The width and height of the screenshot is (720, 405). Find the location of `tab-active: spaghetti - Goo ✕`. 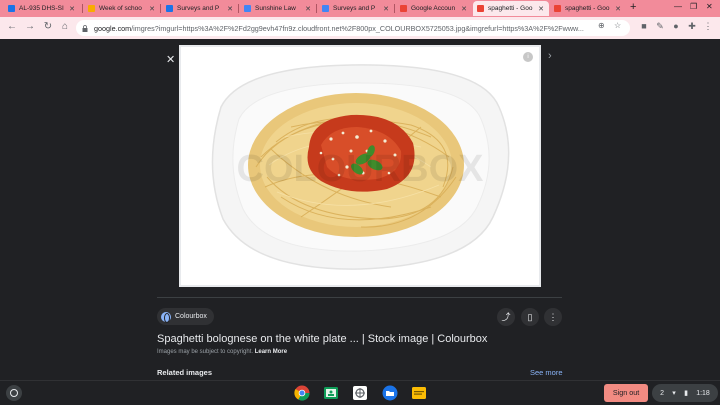

tab-active: spaghetti - Goo ✕ is located at coordinates (511, 8).